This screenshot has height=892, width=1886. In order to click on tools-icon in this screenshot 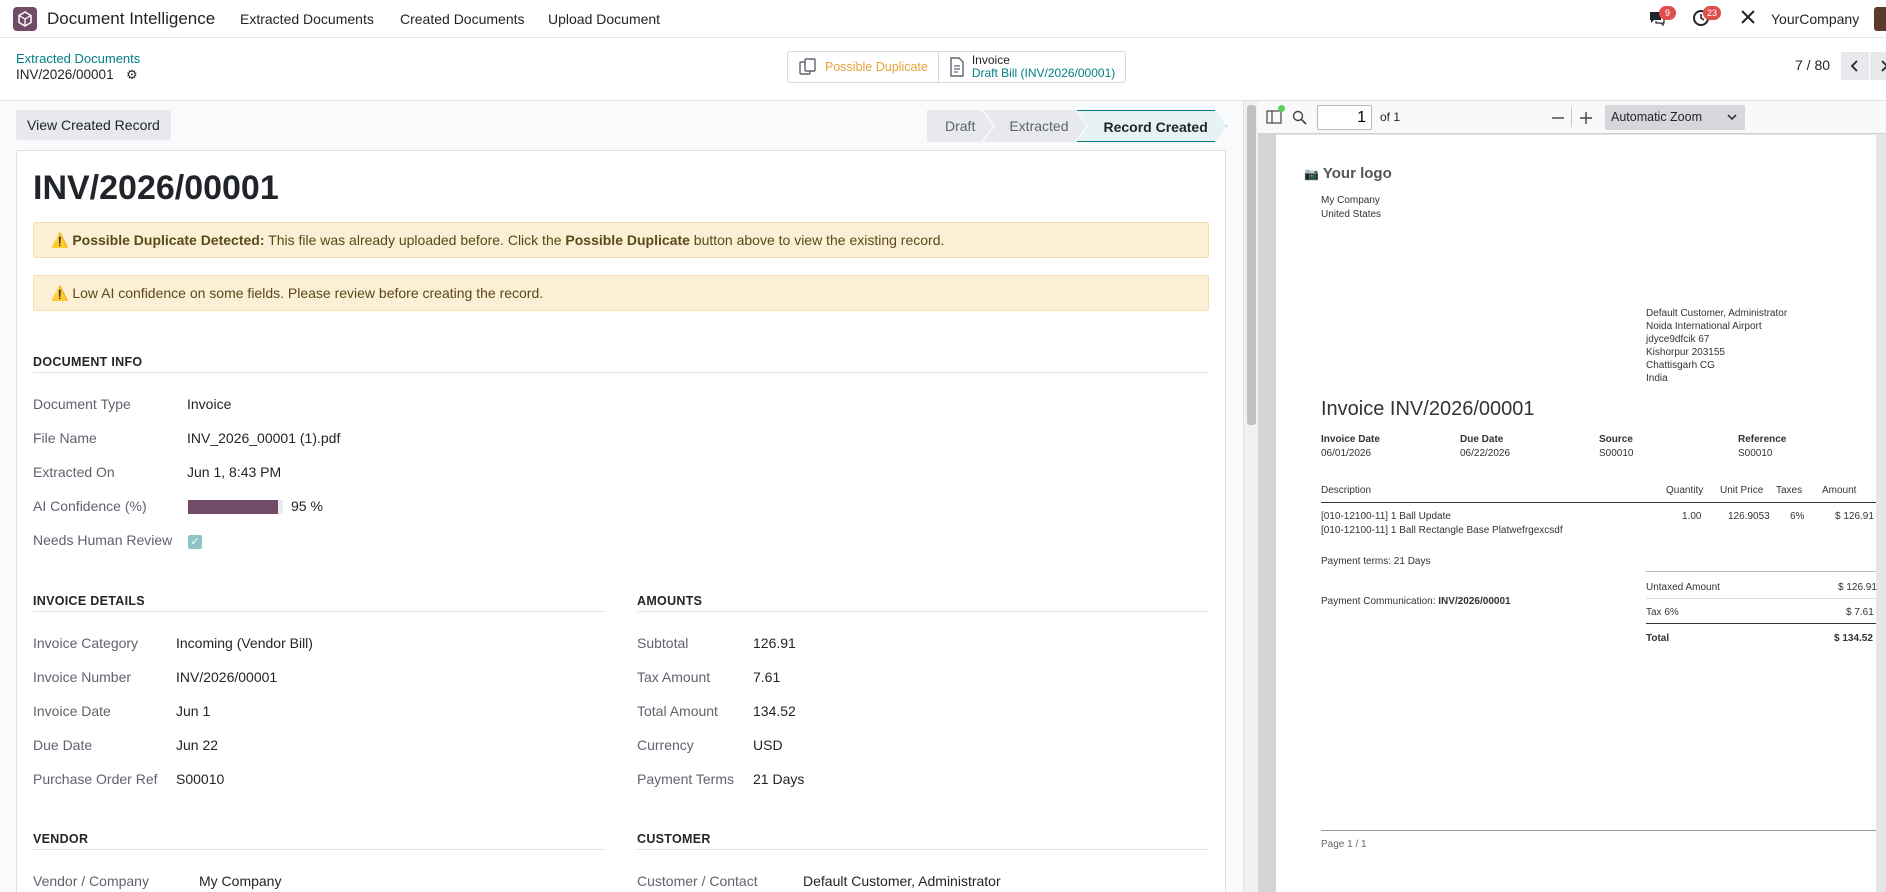, I will do `click(1748, 17)`.